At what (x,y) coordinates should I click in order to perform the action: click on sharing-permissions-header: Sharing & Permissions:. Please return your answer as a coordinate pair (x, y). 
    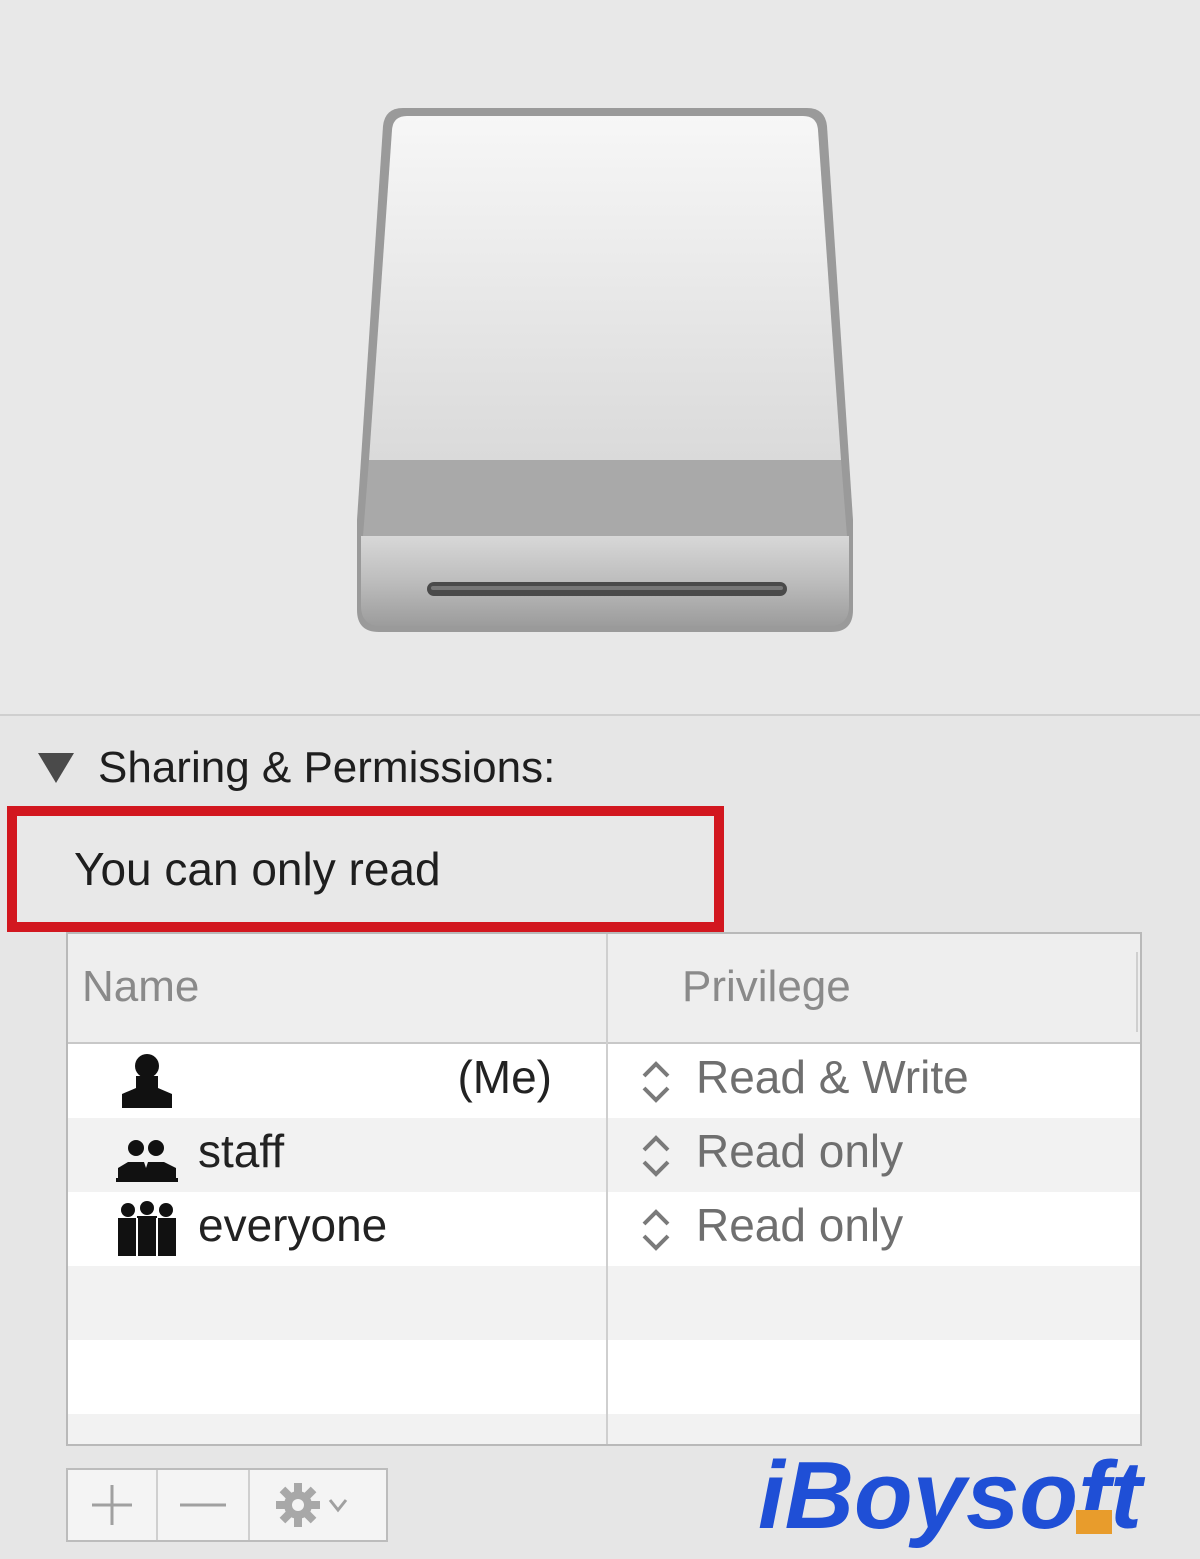
    Looking at the image, I should click on (296, 768).